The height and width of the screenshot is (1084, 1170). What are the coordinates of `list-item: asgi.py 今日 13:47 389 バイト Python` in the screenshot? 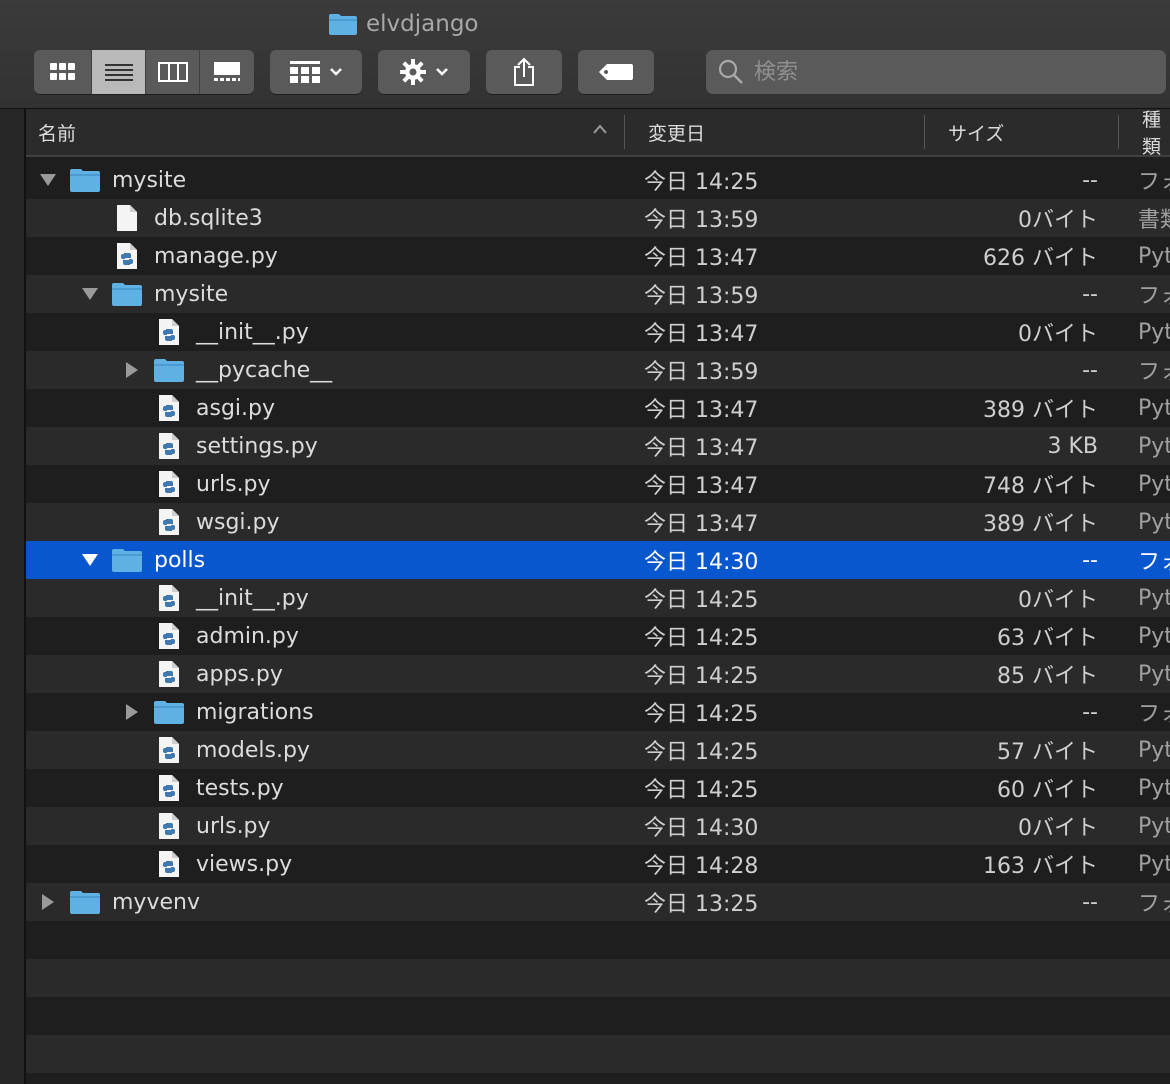 It's located at (598, 408).